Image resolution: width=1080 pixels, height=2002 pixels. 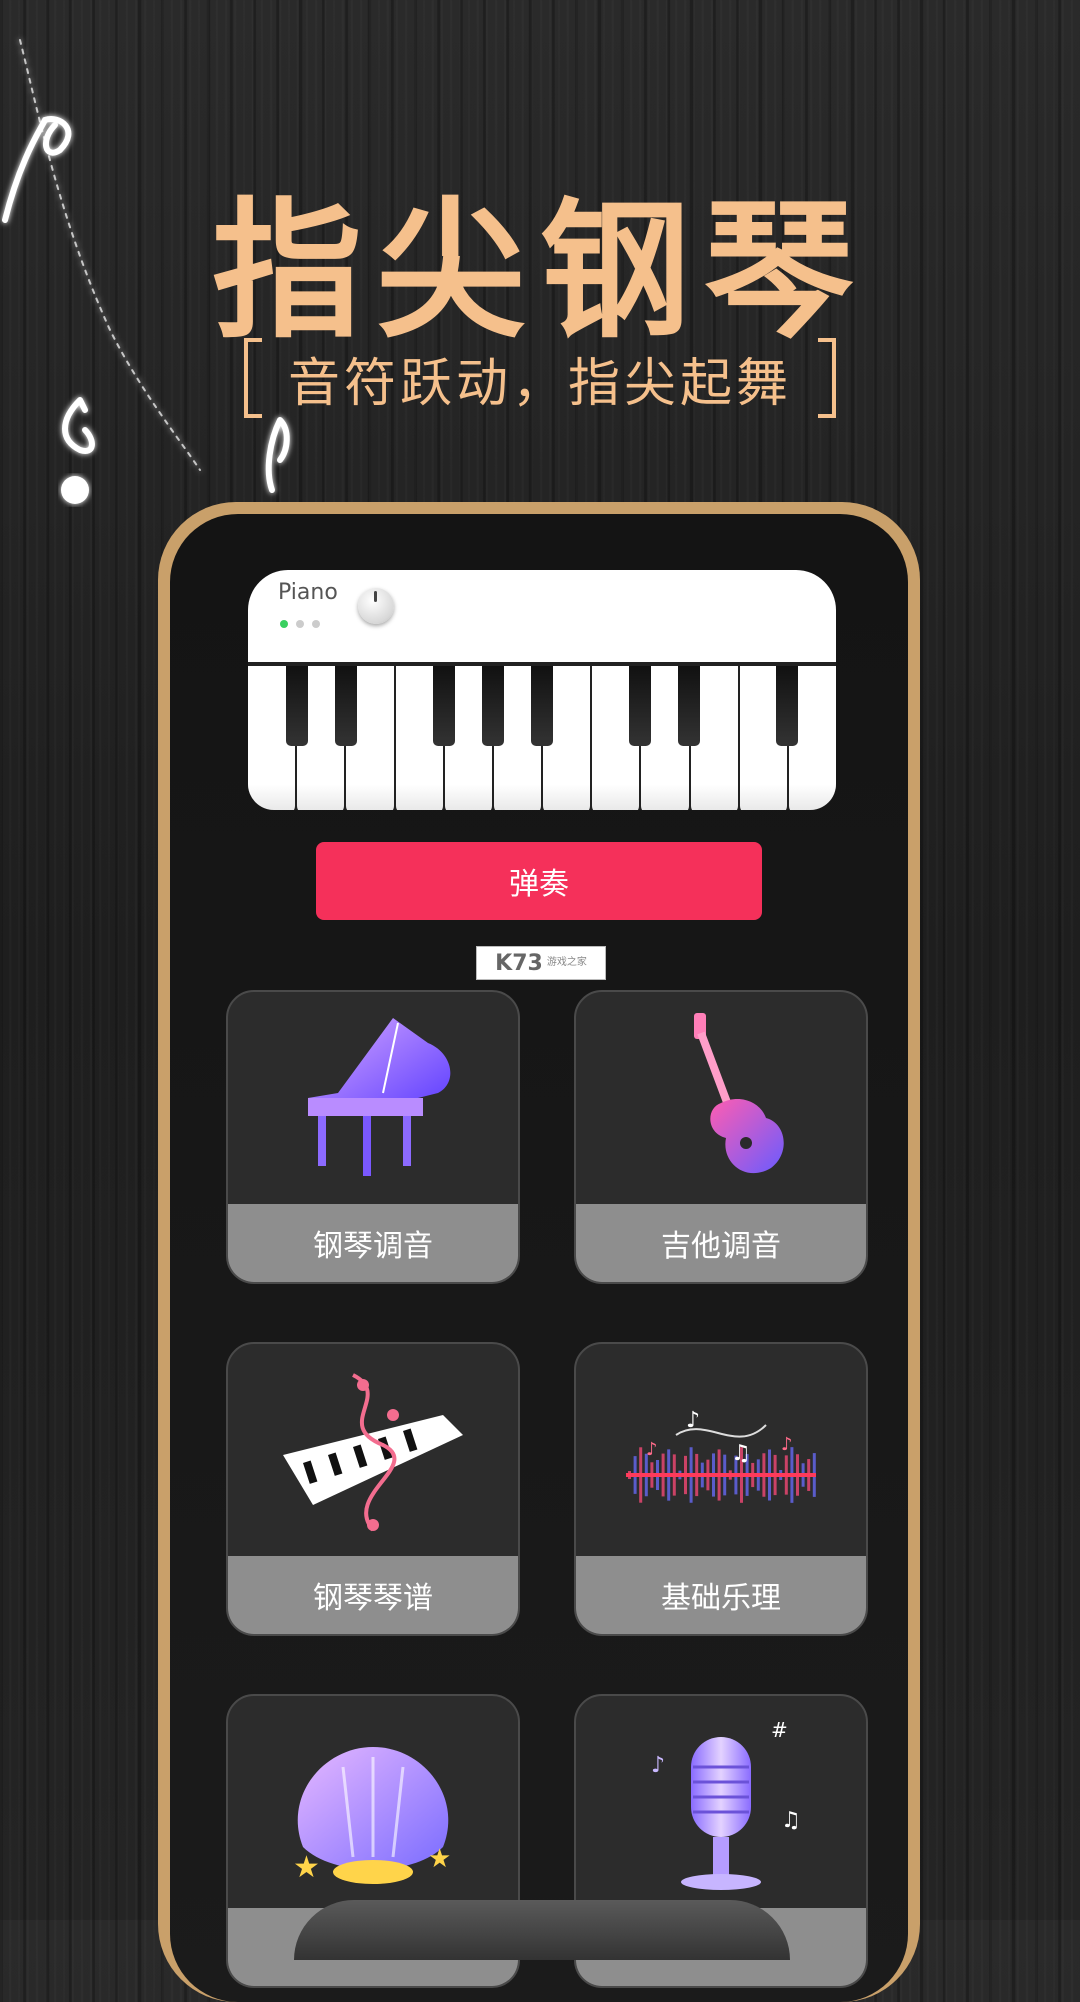 I want to click on piano-keyboard, so click(x=542, y=736).